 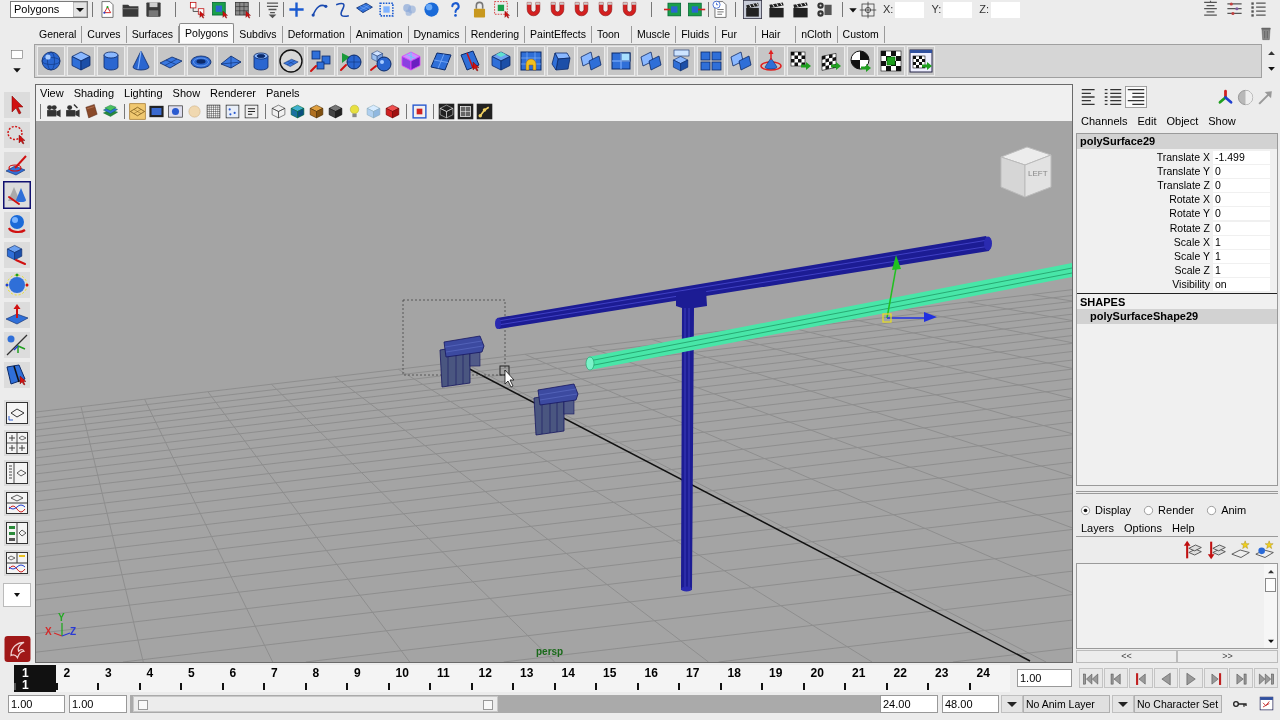 I want to click on cube-arrow-icon, so click(x=17, y=255).